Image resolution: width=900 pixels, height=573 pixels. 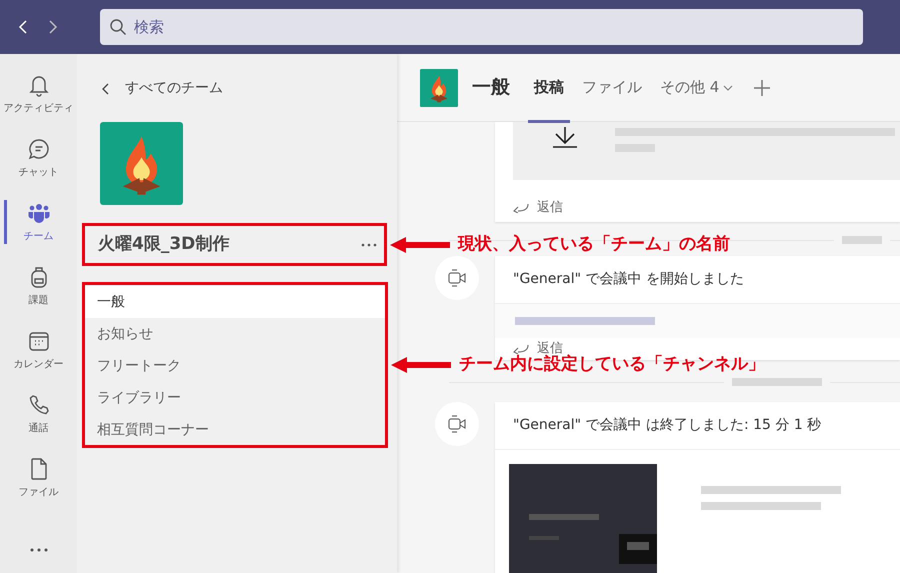 What do you see at coordinates (481, 27) in the screenshot?
I see `search-field: 検索` at bounding box center [481, 27].